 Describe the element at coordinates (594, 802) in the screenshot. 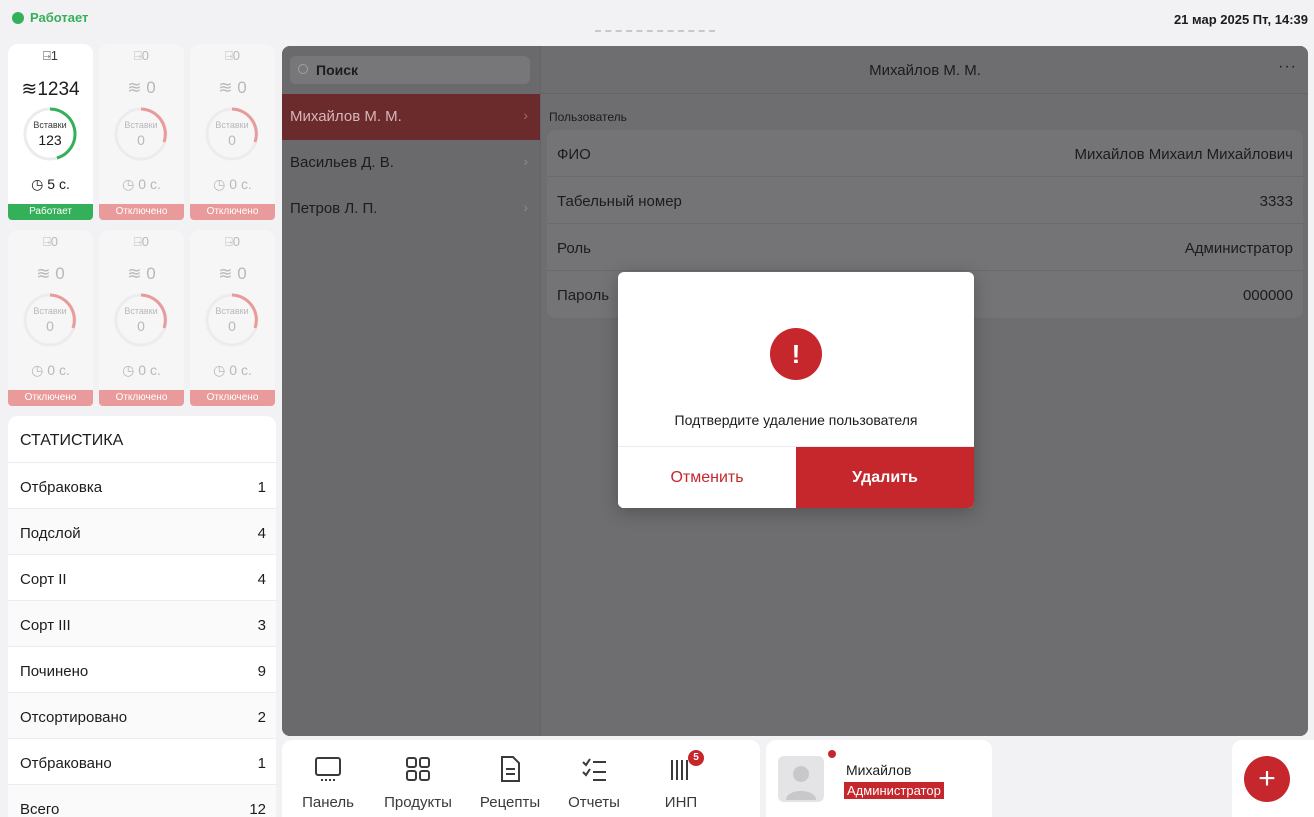

I see `tab-label: Отчеты` at that location.